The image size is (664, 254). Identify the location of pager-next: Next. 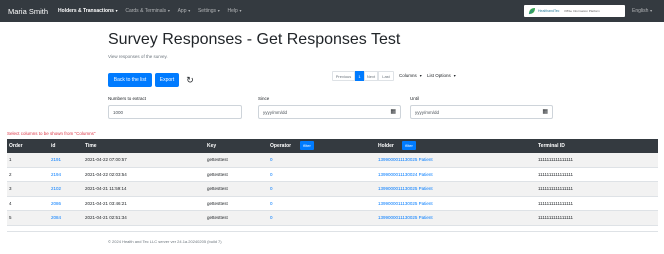
(371, 76).